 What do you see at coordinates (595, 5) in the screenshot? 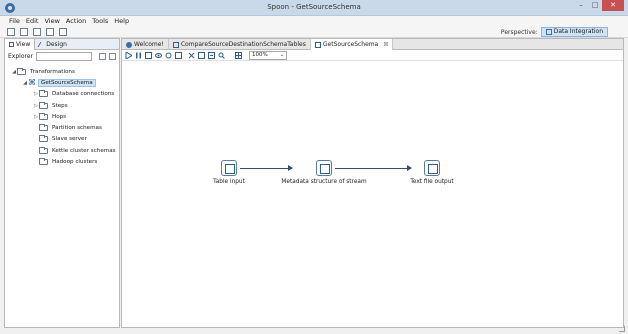
I see `maximize-button: □` at bounding box center [595, 5].